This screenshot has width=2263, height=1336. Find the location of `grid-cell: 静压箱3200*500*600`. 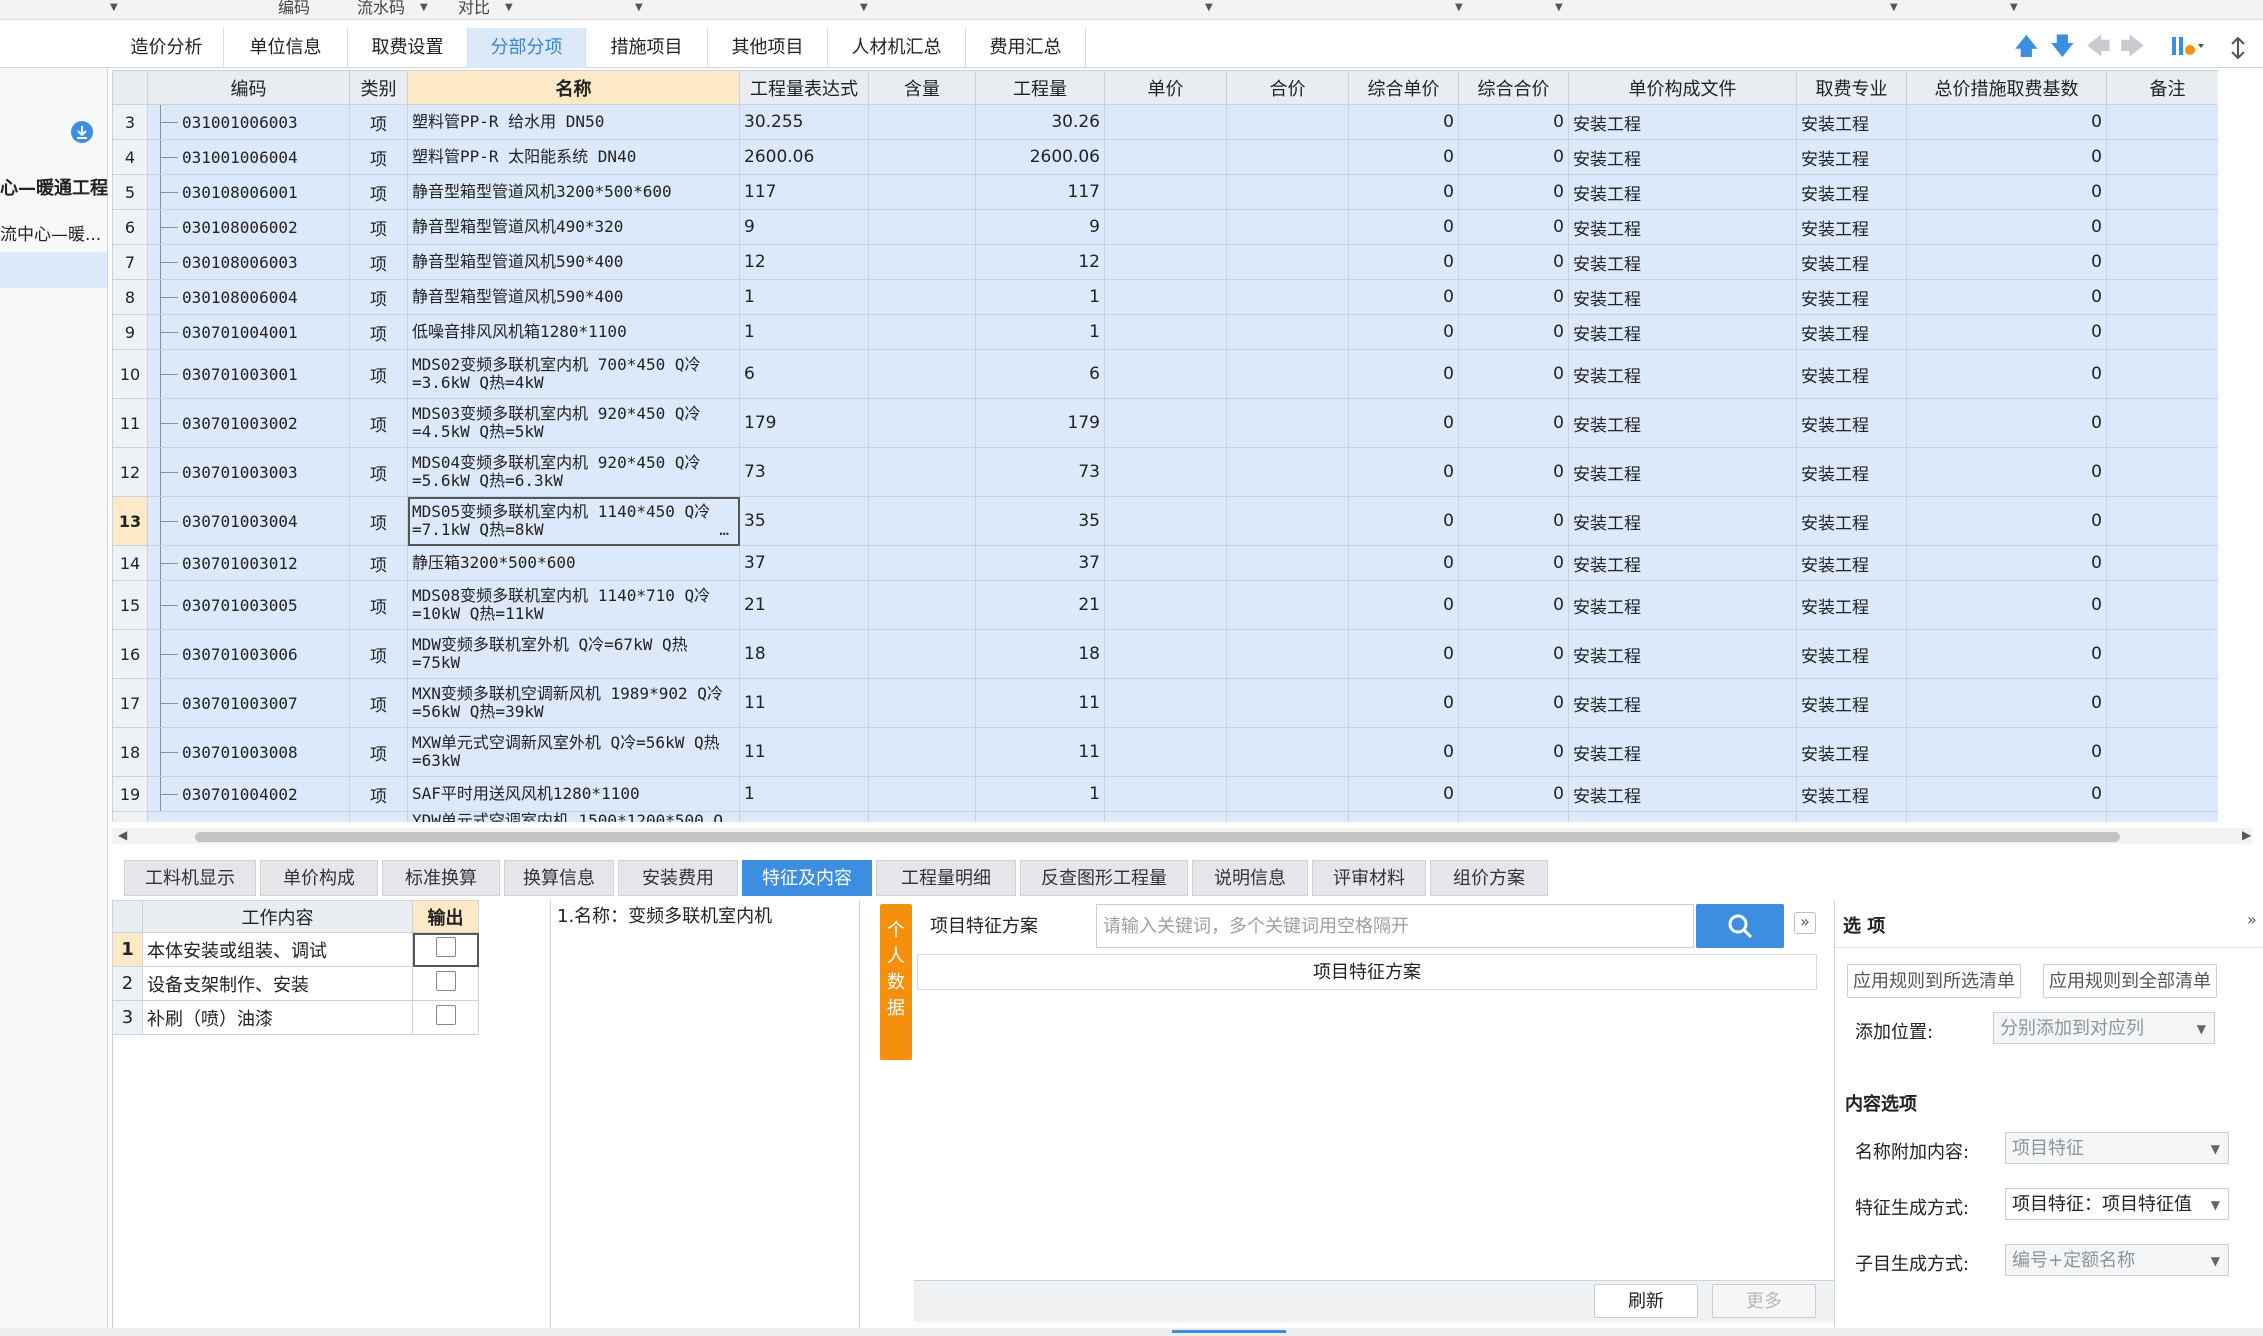

grid-cell: 静压箱3200*500*600 is located at coordinates (573, 563).